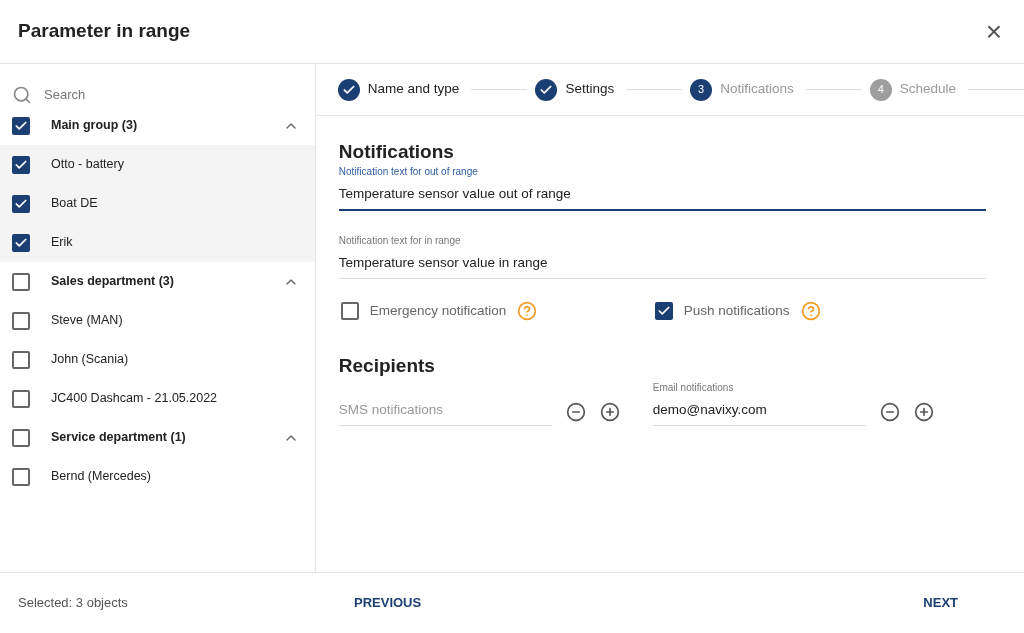 The width and height of the screenshot is (1024, 633). I want to click on close-button: ×, so click(993, 31).